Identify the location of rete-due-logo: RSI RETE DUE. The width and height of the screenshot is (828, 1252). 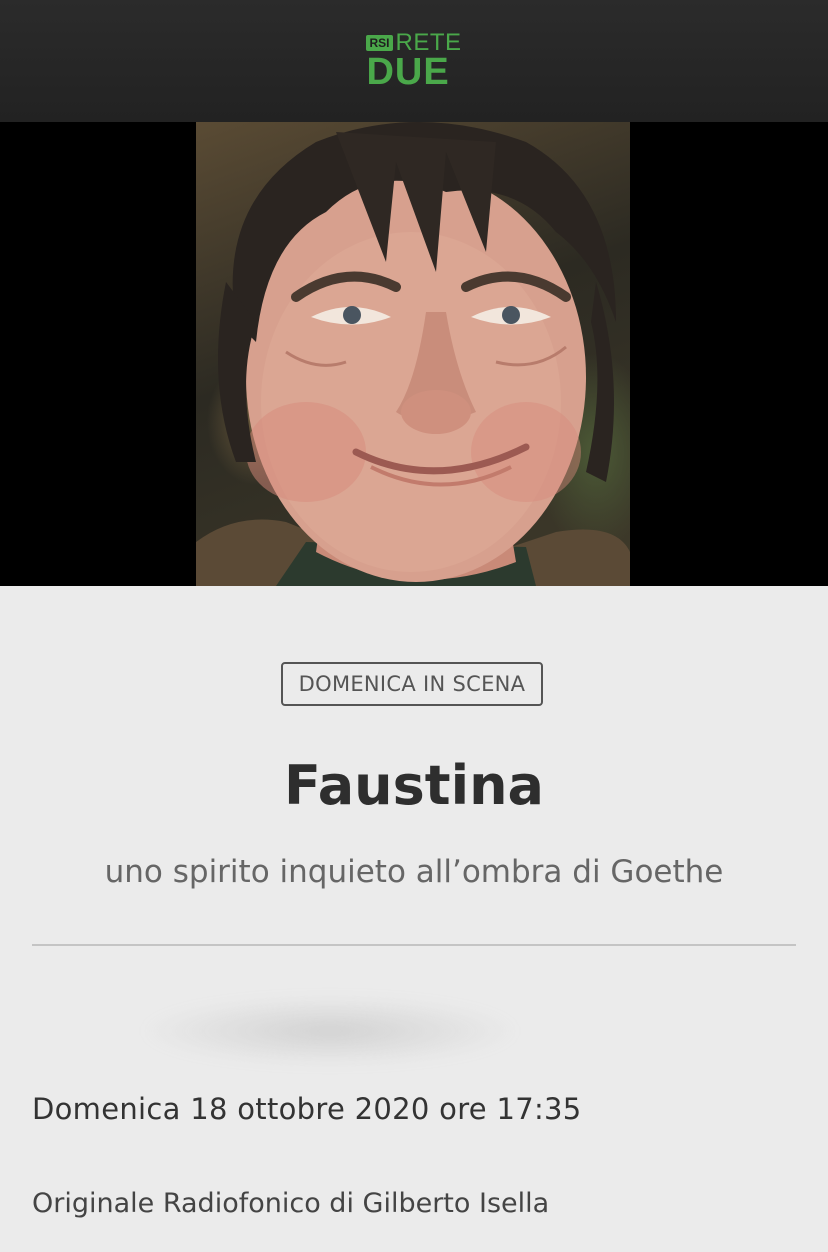
(413, 61).